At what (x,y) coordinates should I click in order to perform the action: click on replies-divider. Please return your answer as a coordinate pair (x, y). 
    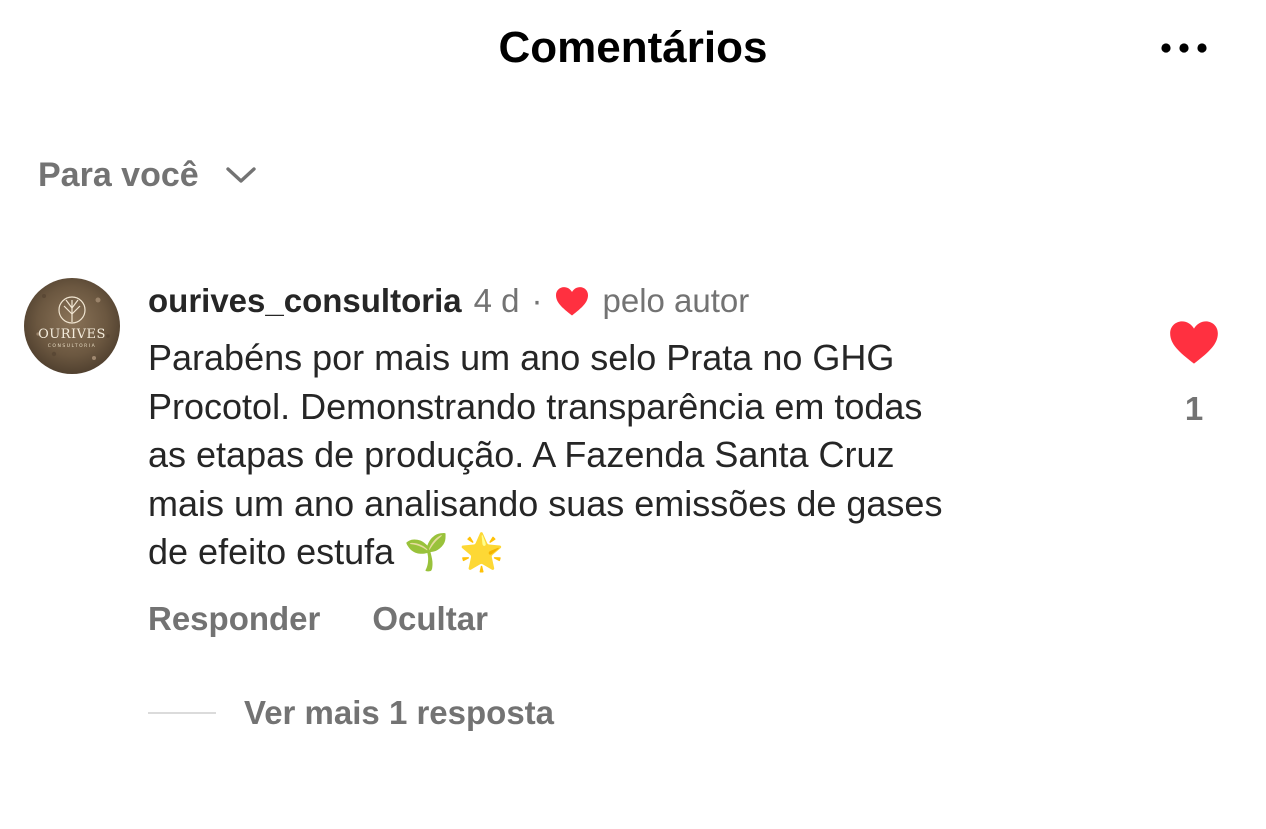
    Looking at the image, I should click on (182, 713).